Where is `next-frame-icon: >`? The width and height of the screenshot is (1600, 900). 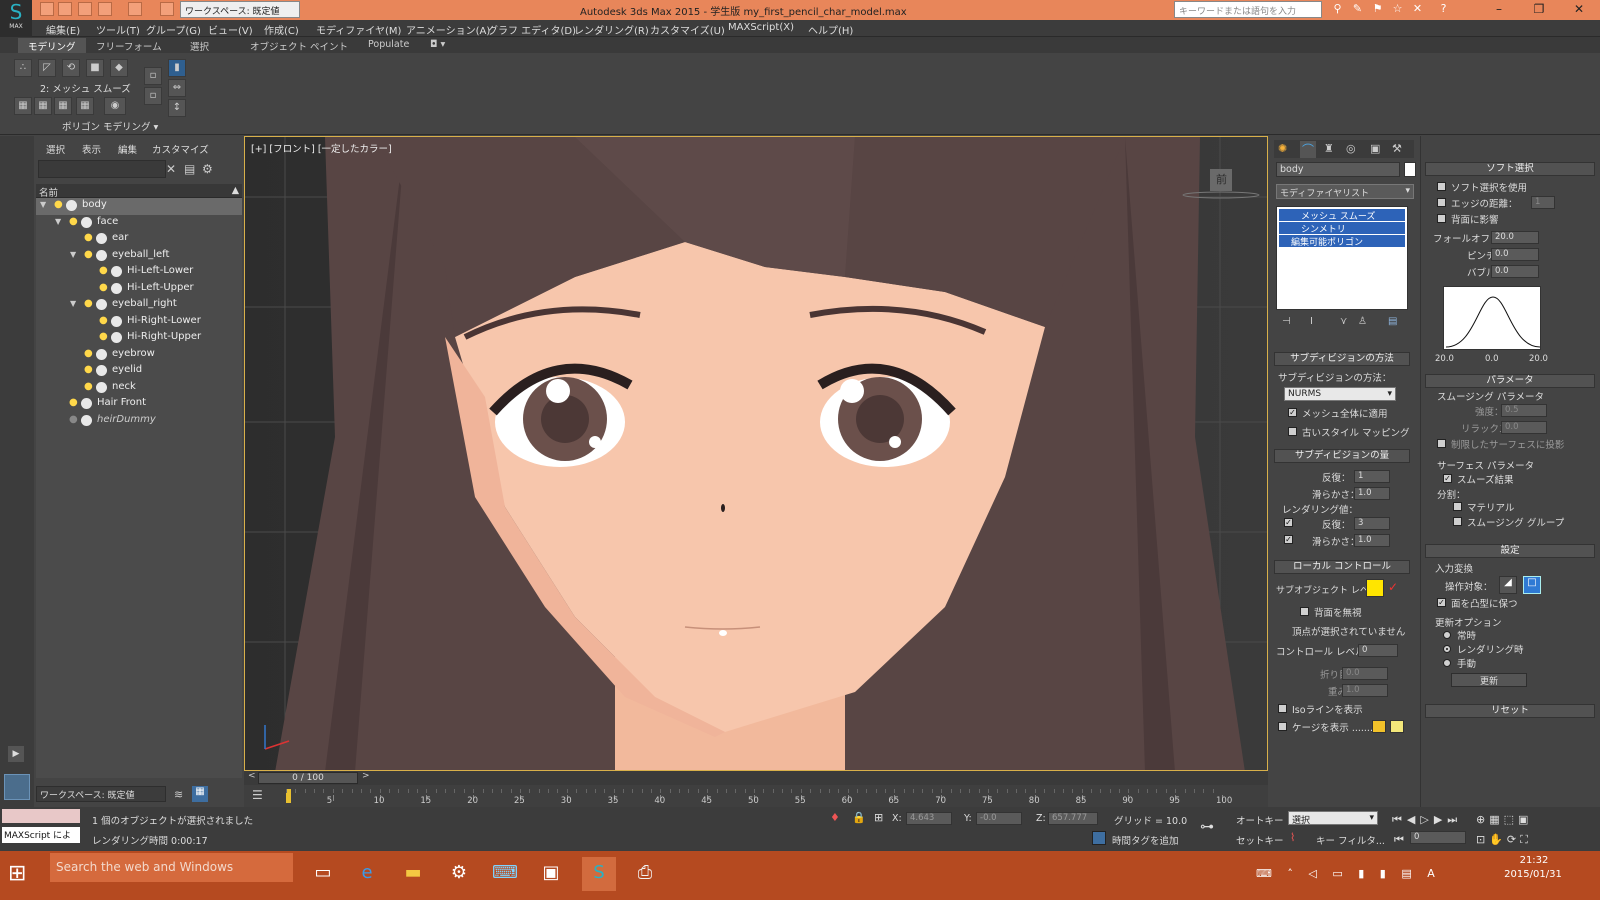 next-frame-icon: > is located at coordinates (366, 776).